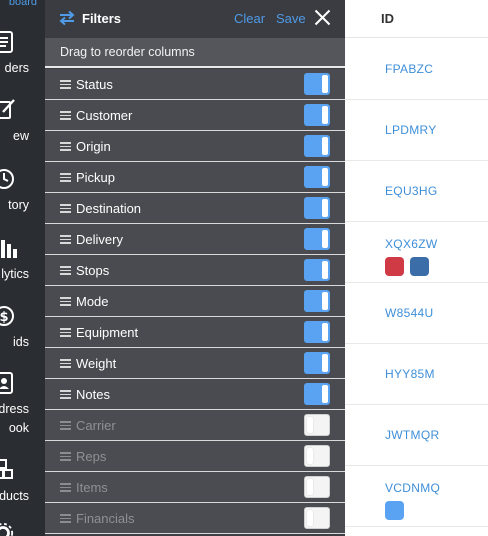  What do you see at coordinates (102, 18) in the screenshot?
I see `filters-title: Filters` at bounding box center [102, 18].